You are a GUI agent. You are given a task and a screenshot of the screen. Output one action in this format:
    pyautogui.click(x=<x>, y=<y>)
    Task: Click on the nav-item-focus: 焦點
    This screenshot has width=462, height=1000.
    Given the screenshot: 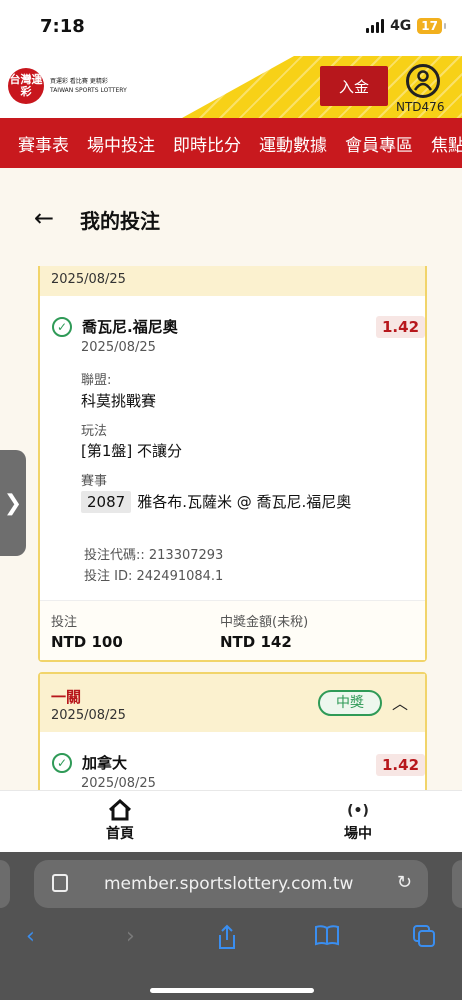 What is the action you would take?
    pyautogui.click(x=442, y=143)
    